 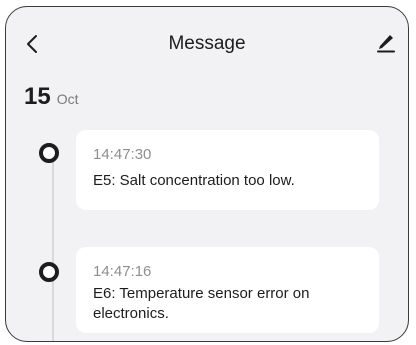 I want to click on timeline-line, so click(x=53, y=244).